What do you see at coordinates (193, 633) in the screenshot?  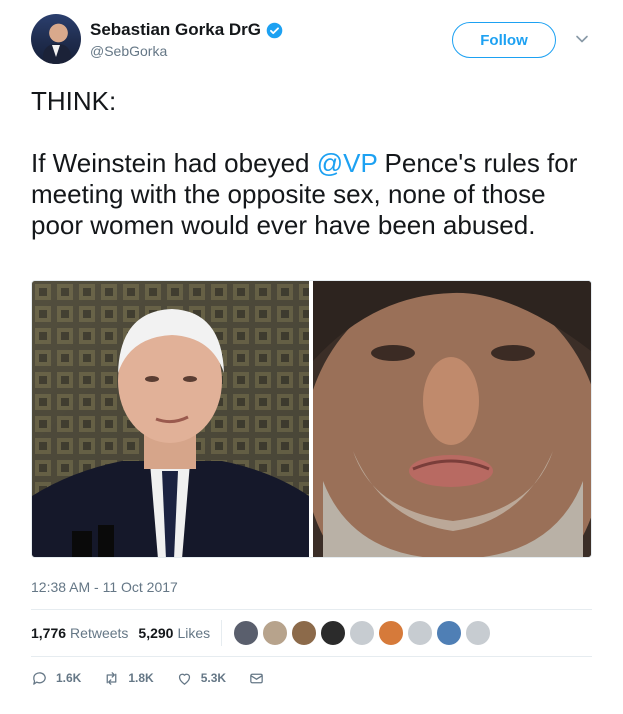 I see `likes-label: Likes` at bounding box center [193, 633].